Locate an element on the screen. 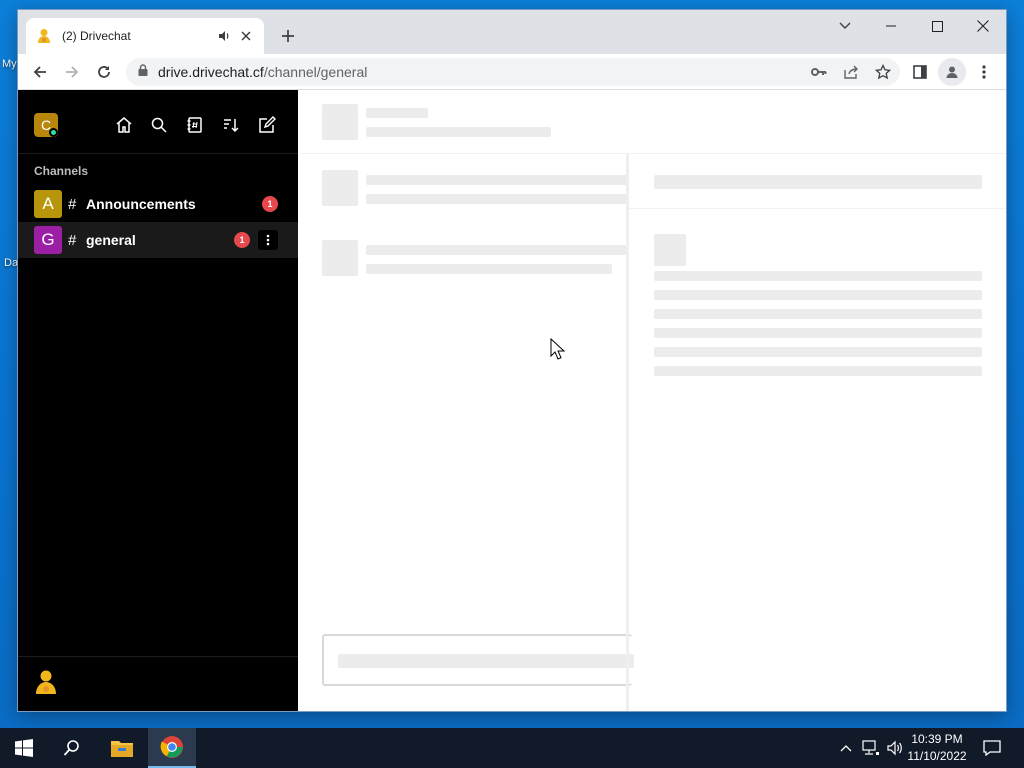 Image resolution: width=1024 pixels, height=768 pixels. browser-tab: (2) Drivechat is located at coordinates (145, 36).